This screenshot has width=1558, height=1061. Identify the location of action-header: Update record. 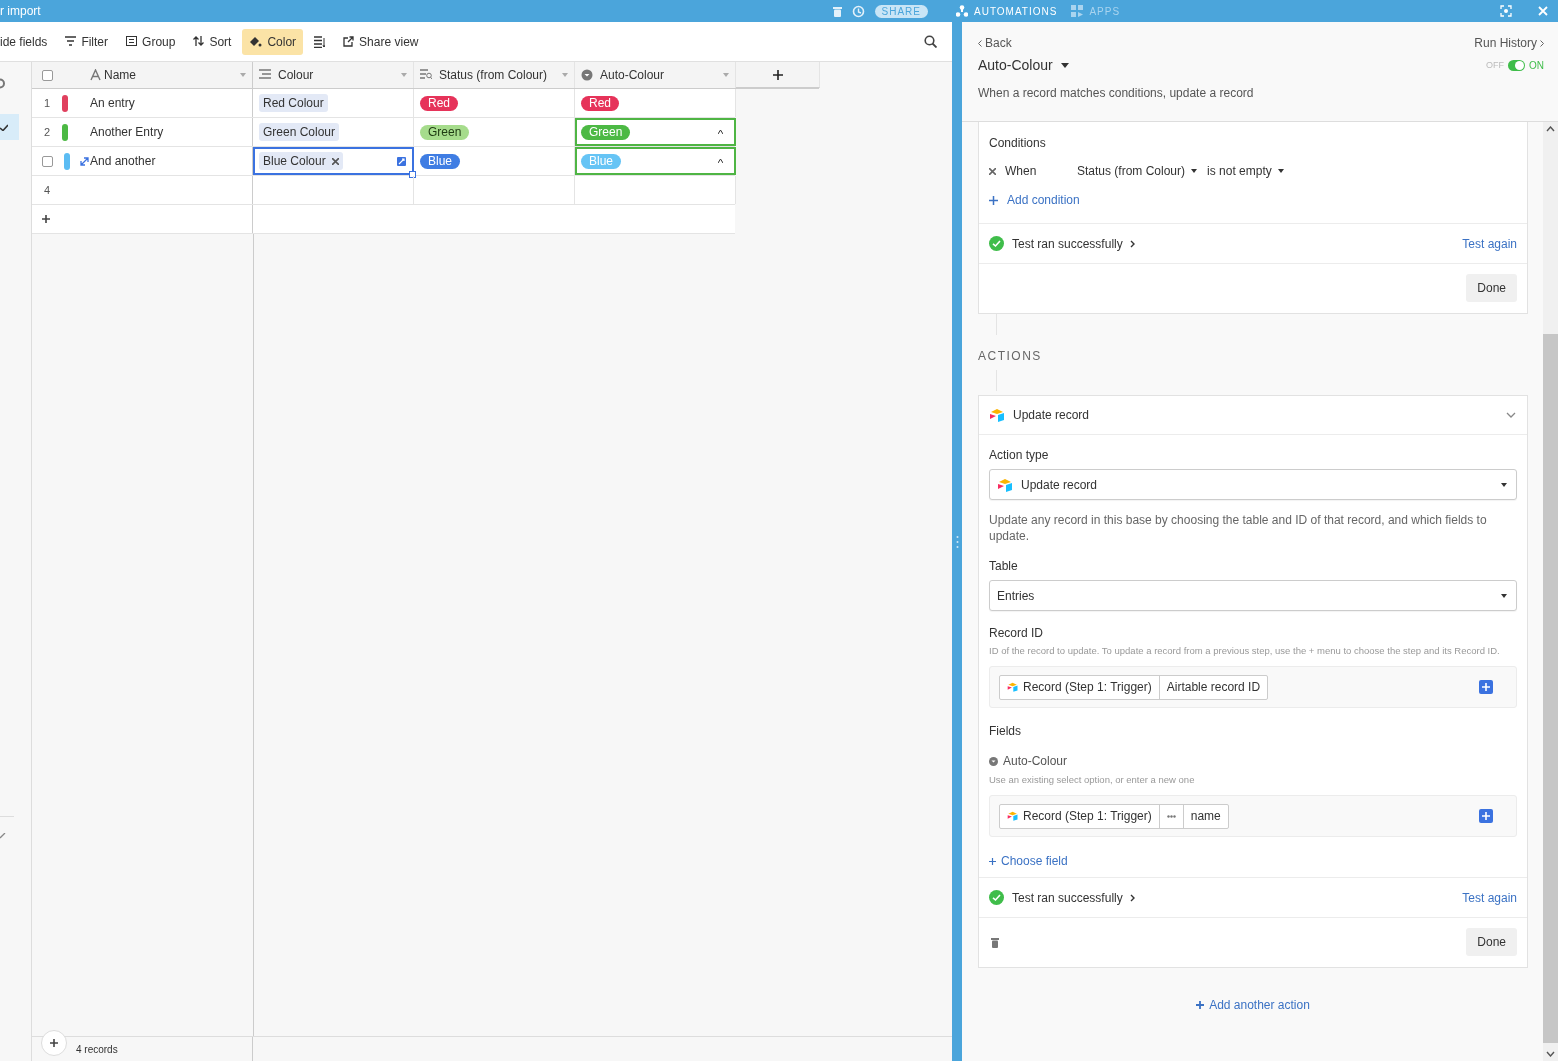
(1253, 415).